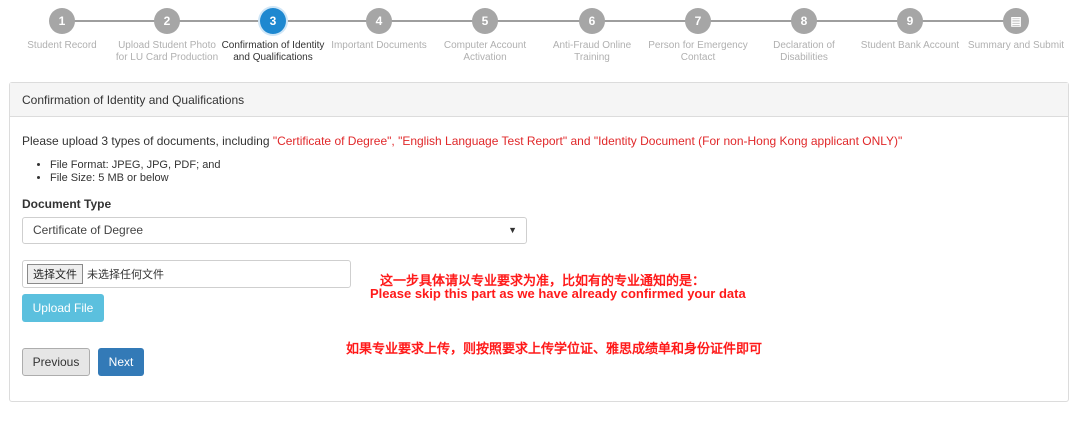 This screenshot has height=424, width=1080. I want to click on file-input: 选择文件 未选择任何文件, so click(186, 274).